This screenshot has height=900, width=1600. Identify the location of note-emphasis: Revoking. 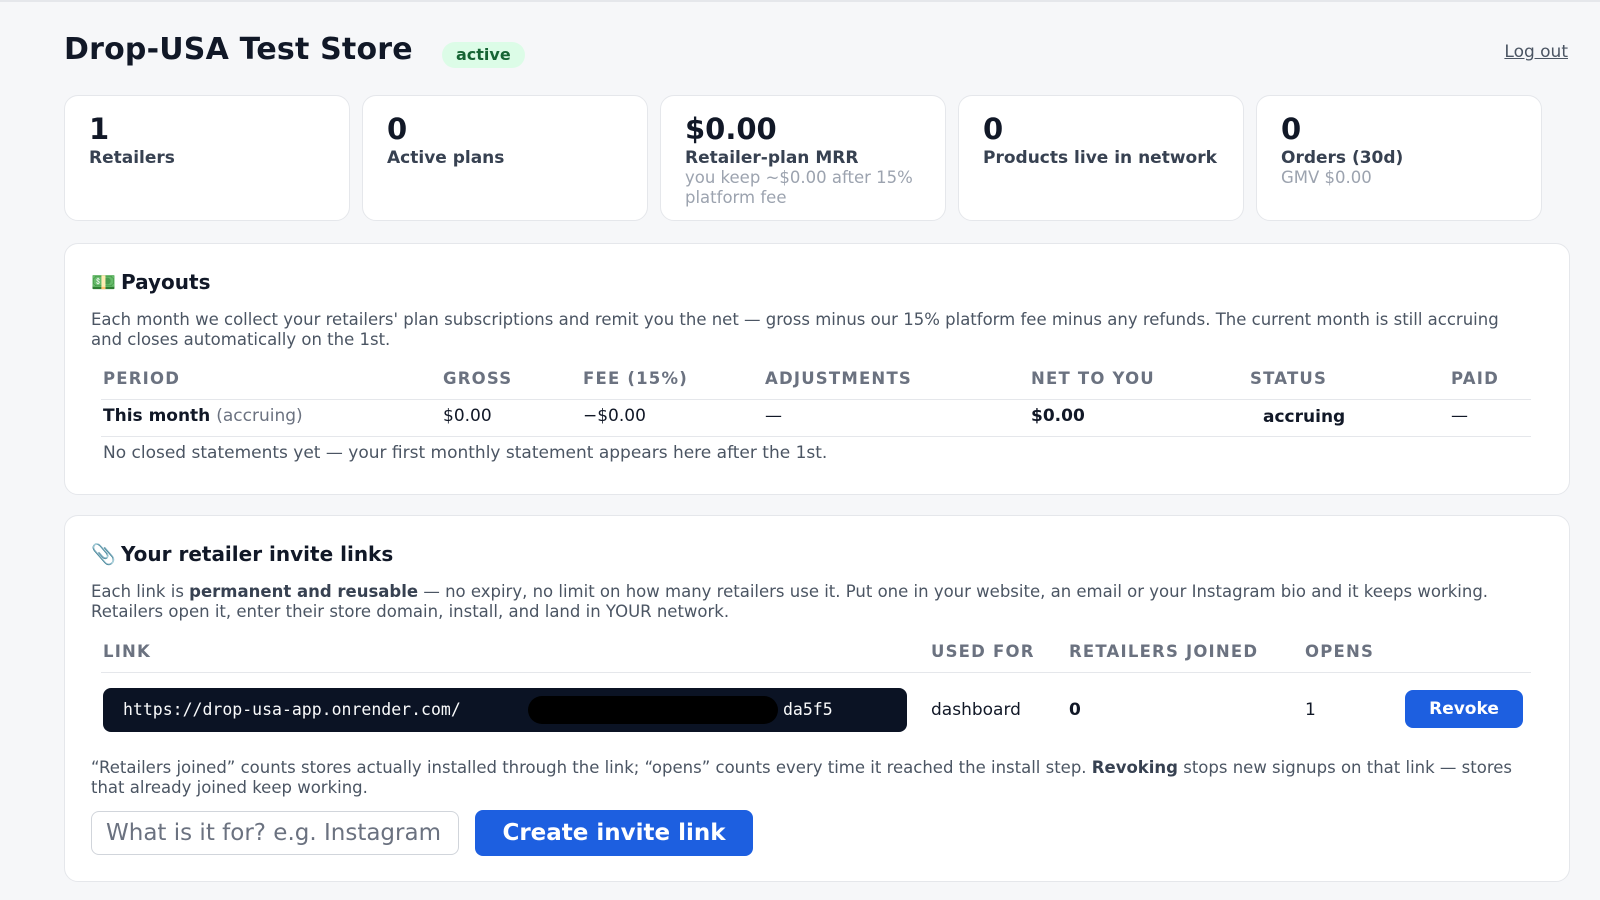
(1134, 767).